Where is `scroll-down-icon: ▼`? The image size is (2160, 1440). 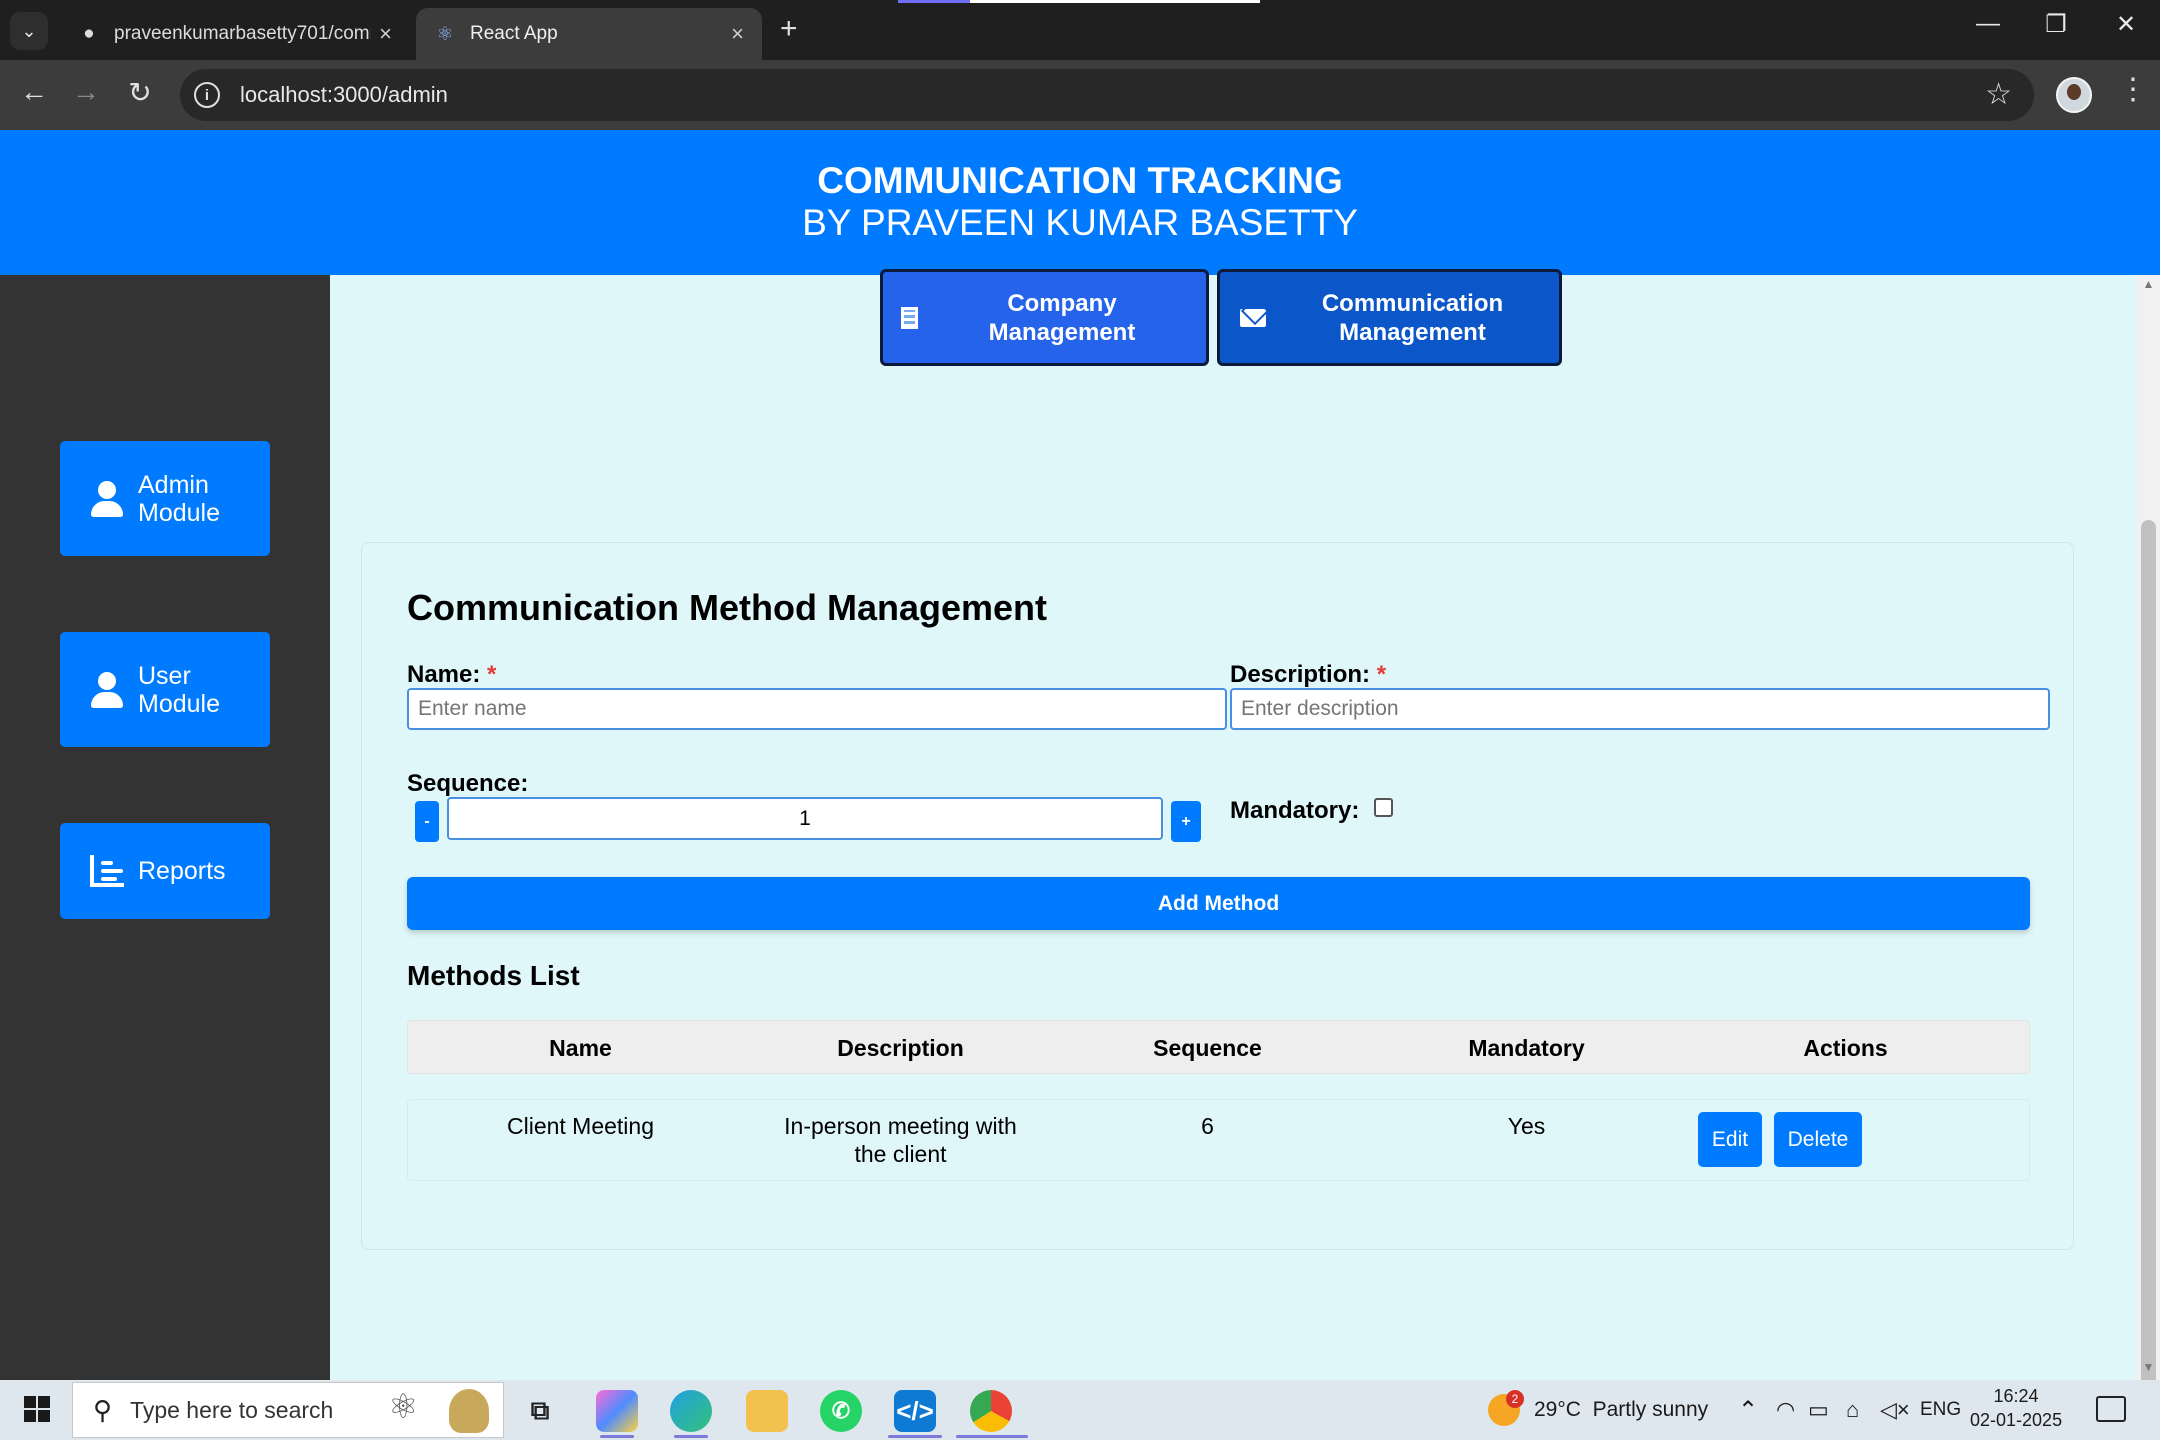
scroll-down-icon: ▼ is located at coordinates (2148, 1367).